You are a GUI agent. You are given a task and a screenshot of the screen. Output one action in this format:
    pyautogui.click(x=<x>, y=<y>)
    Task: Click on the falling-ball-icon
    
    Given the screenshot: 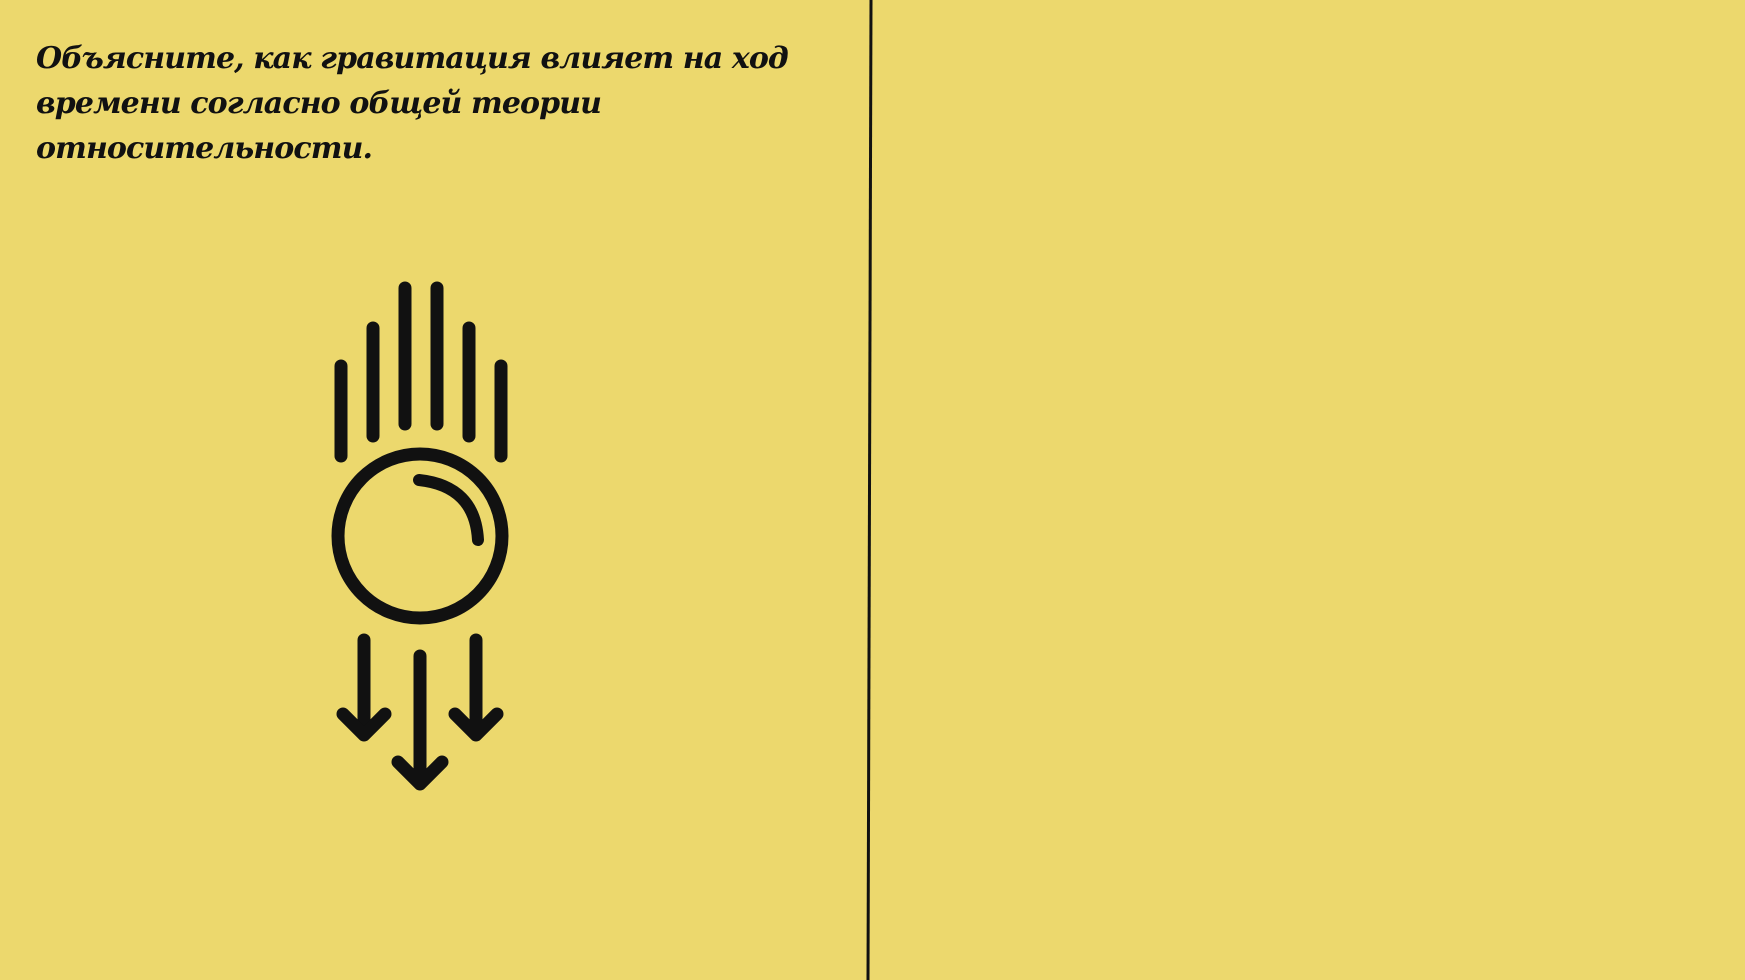 What is the action you would take?
    pyautogui.click(x=420, y=536)
    